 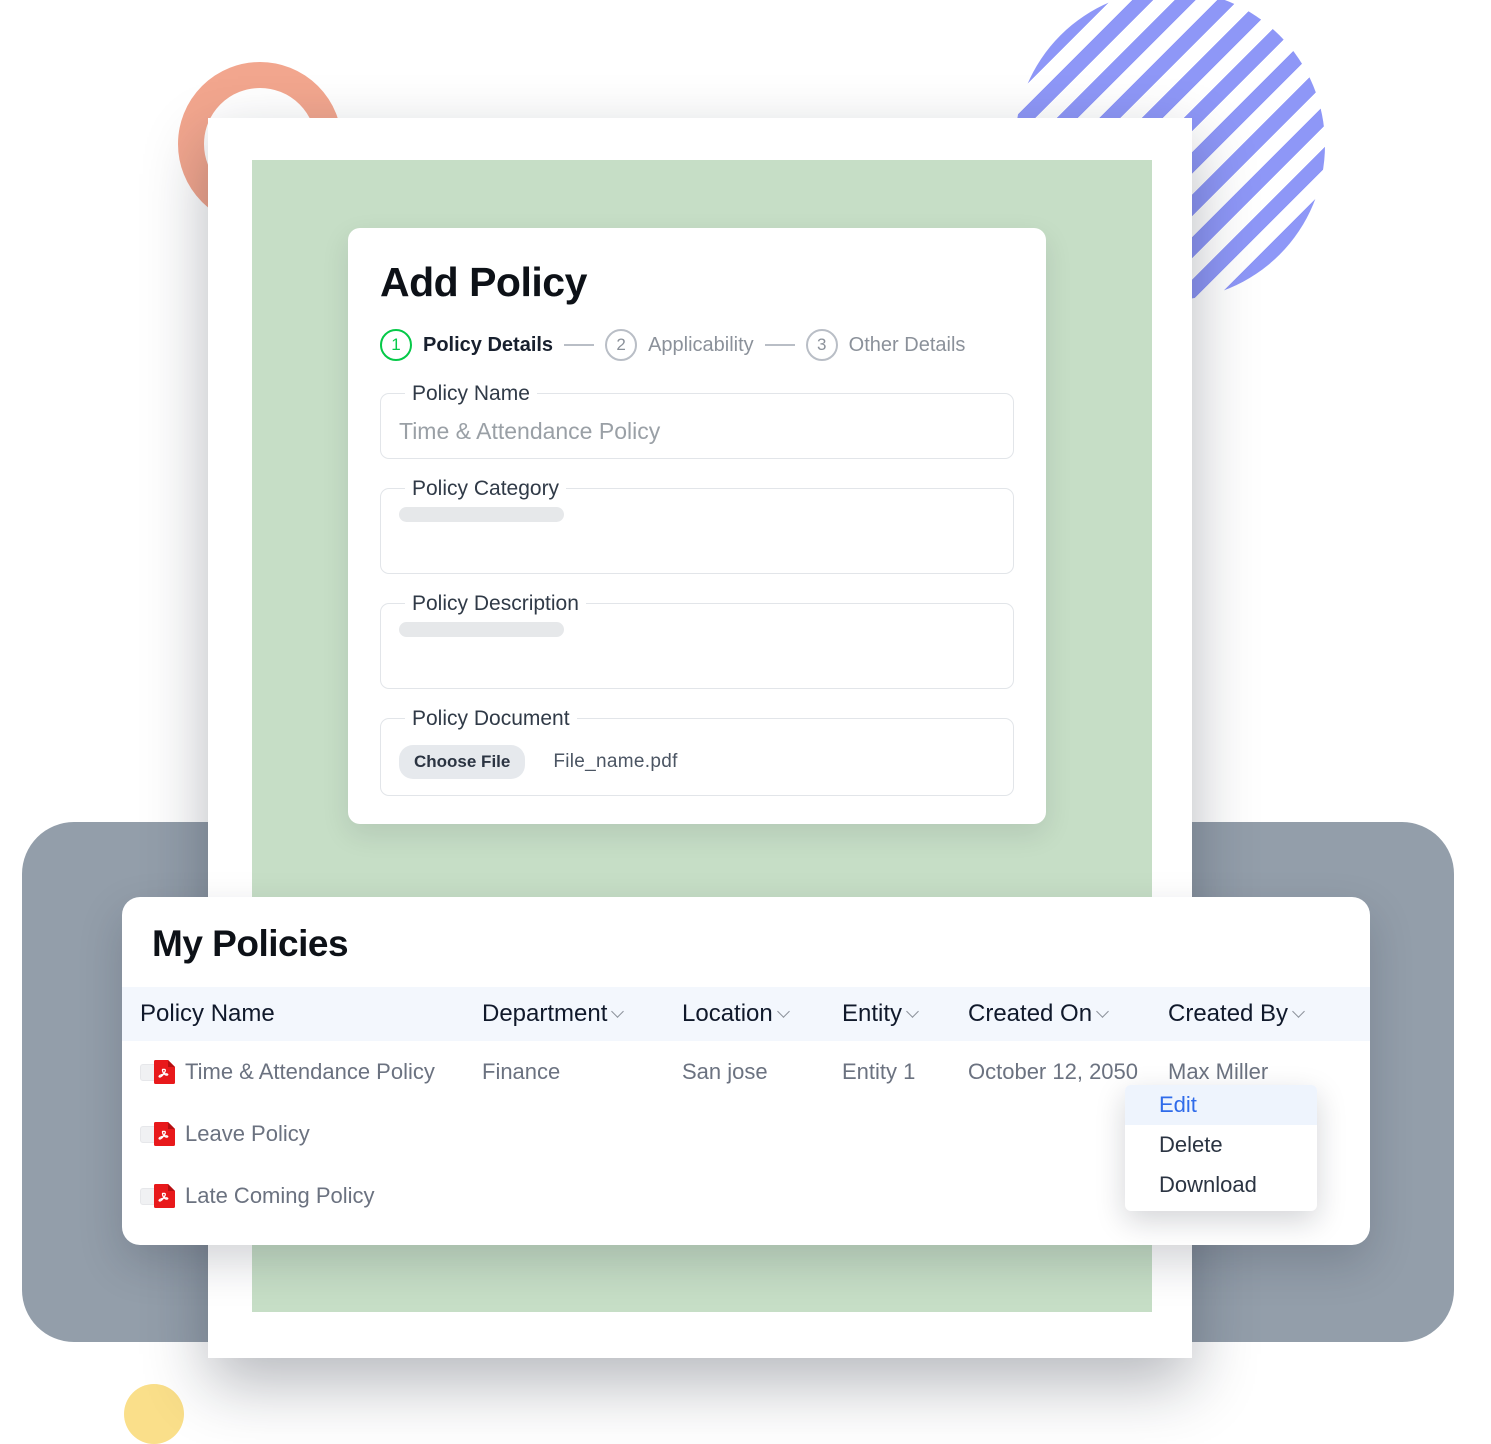 What do you see at coordinates (481, 514) in the screenshot?
I see `policy-category-value-placeholder` at bounding box center [481, 514].